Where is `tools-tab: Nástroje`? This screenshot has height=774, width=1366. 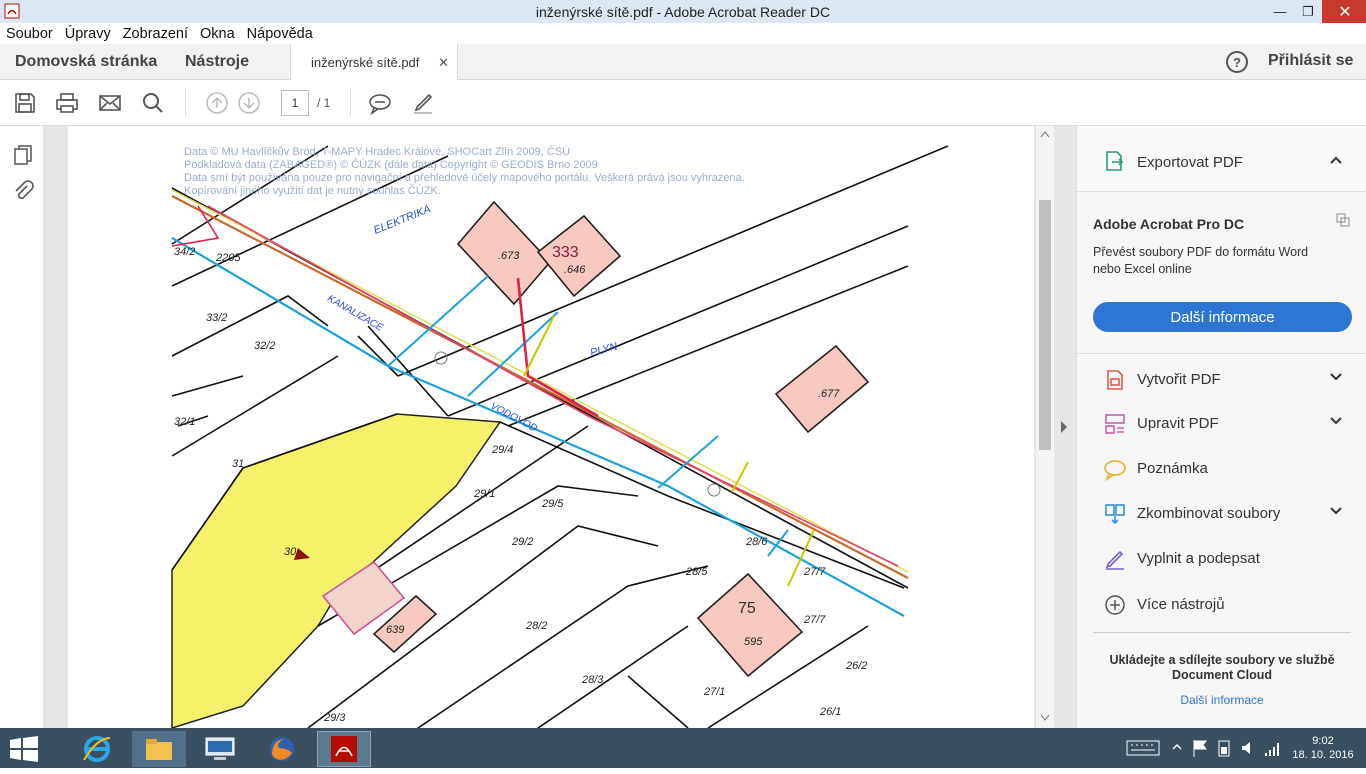
tools-tab: Nástroje is located at coordinates (217, 62).